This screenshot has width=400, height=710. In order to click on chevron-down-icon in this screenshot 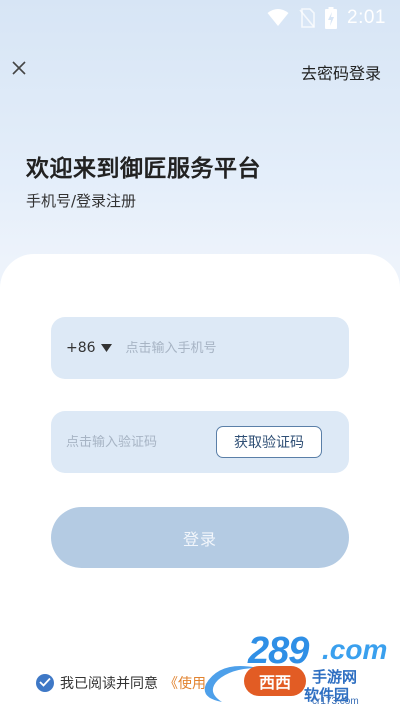, I will do `click(106, 348)`.